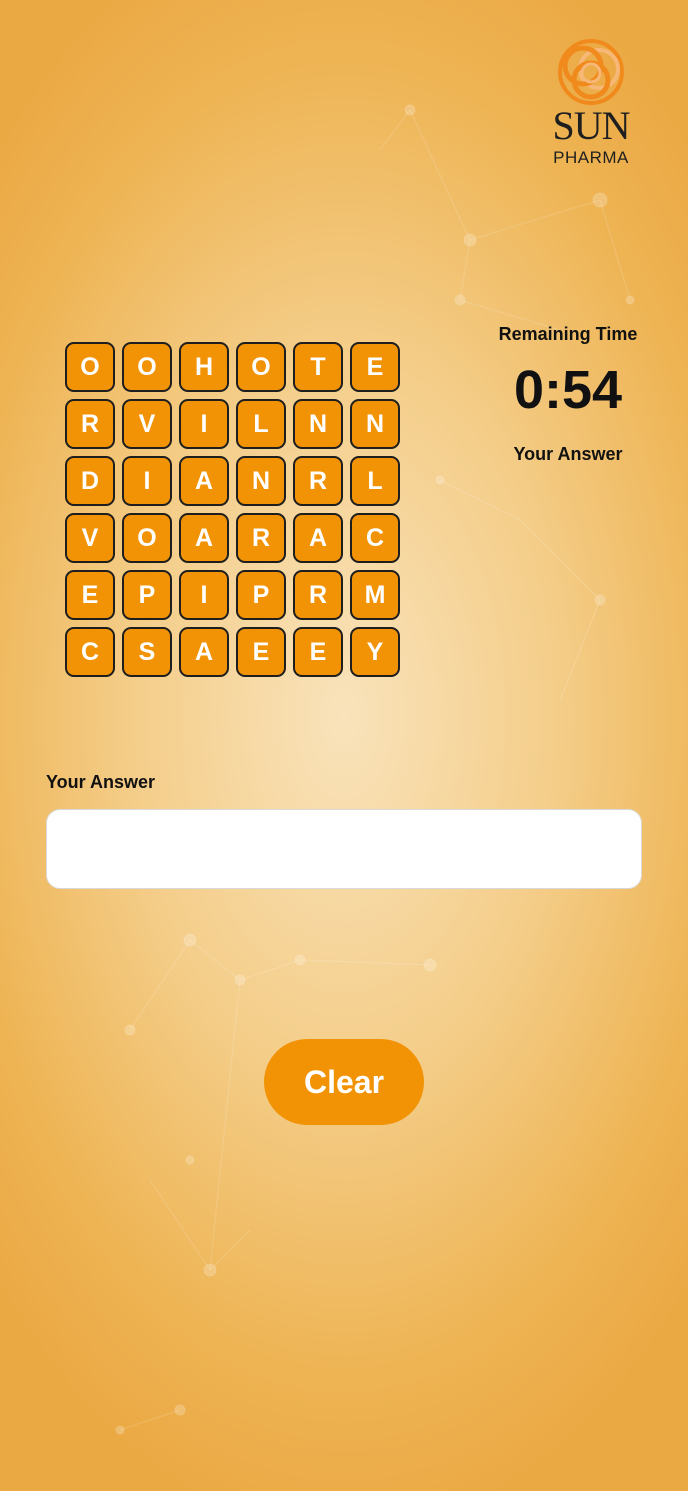 Image resolution: width=688 pixels, height=1491 pixels. What do you see at coordinates (568, 454) in the screenshot?
I see `side-answer-label: Your Answer` at bounding box center [568, 454].